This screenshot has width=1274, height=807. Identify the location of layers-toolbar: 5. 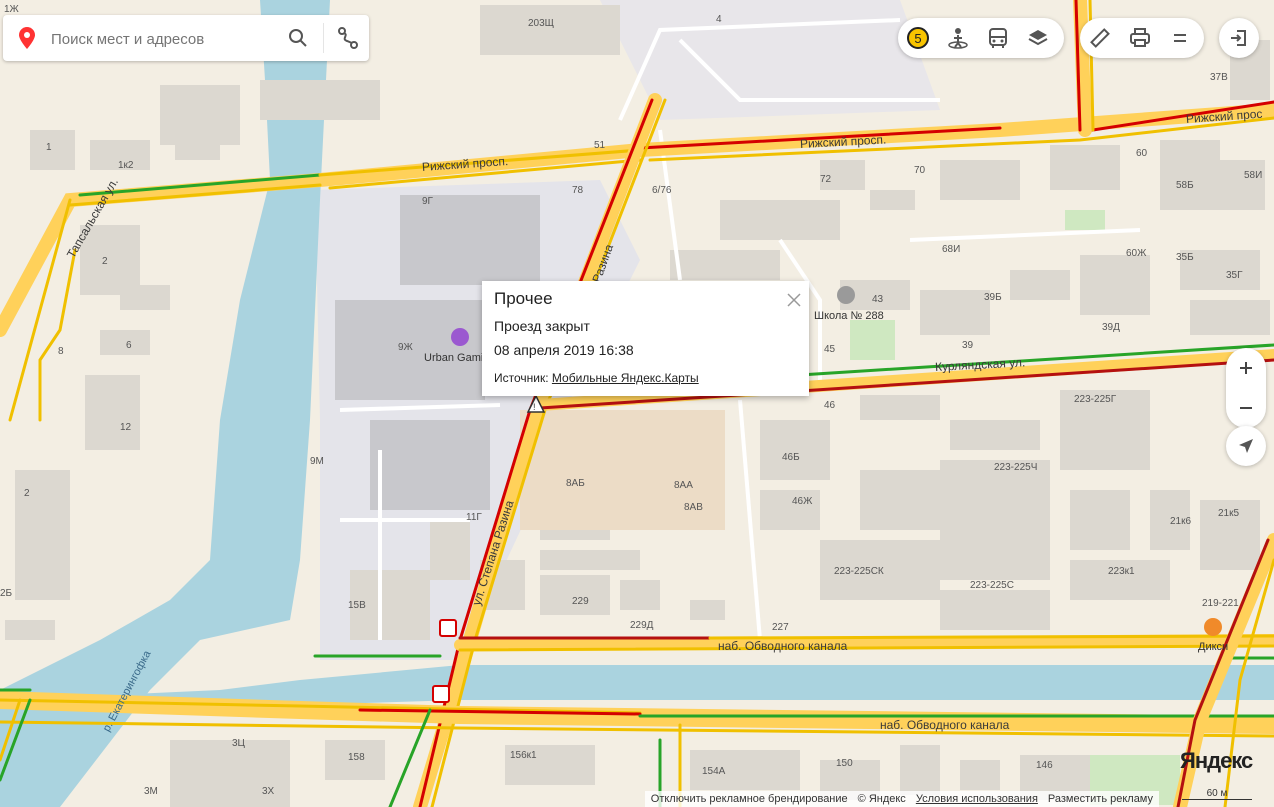
(981, 38).